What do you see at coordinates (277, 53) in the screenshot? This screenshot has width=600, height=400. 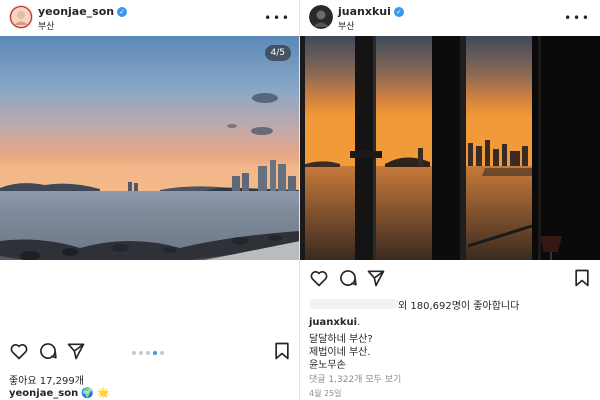 I see `carousel-counter: 4/5` at bounding box center [277, 53].